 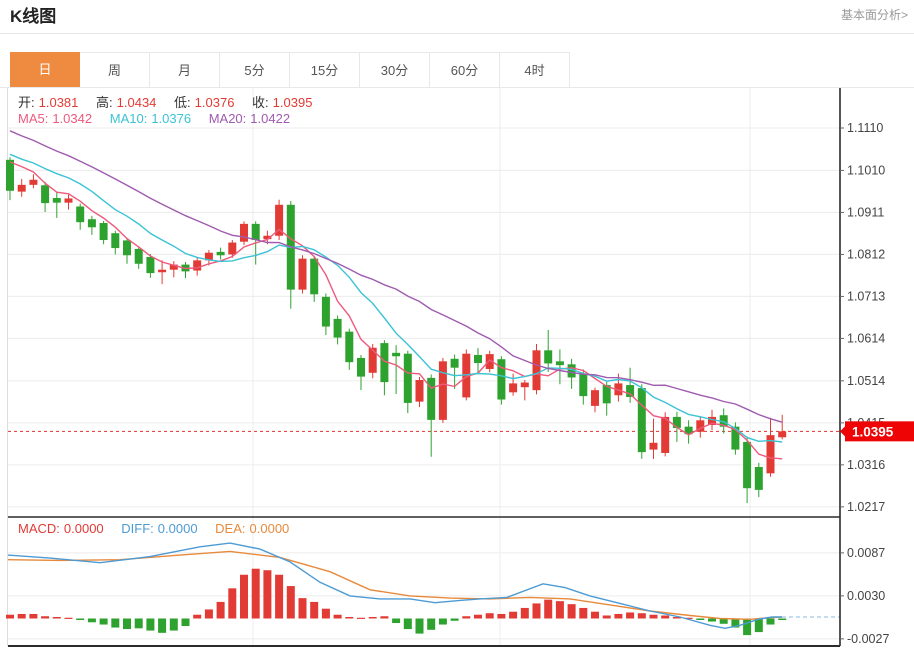 I want to click on ma5-label: MA5:, so click(x=33, y=118).